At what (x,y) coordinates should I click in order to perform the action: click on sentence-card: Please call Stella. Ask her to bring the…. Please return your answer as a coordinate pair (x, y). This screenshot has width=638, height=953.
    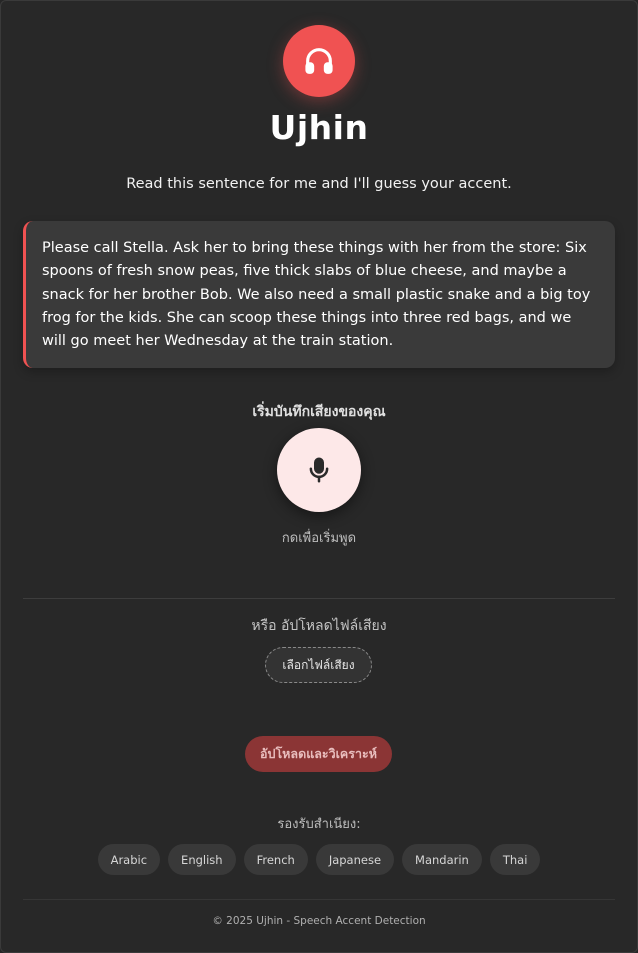
    Looking at the image, I should click on (319, 294).